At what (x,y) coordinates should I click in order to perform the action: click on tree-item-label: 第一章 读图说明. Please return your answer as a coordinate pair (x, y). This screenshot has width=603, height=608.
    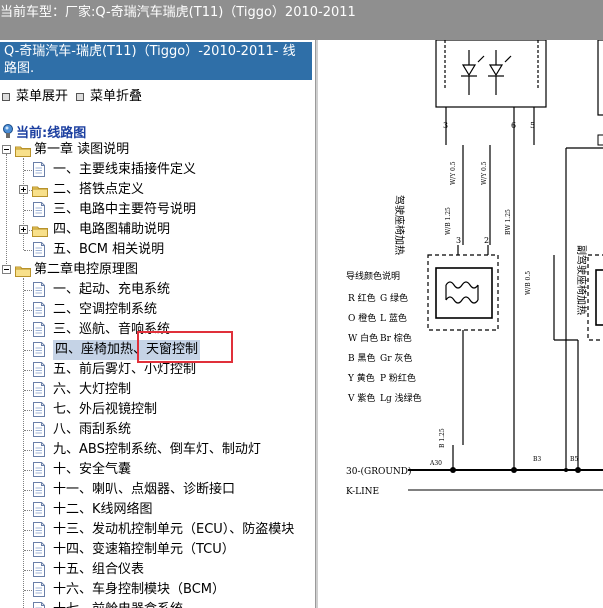
    Looking at the image, I should click on (82, 149).